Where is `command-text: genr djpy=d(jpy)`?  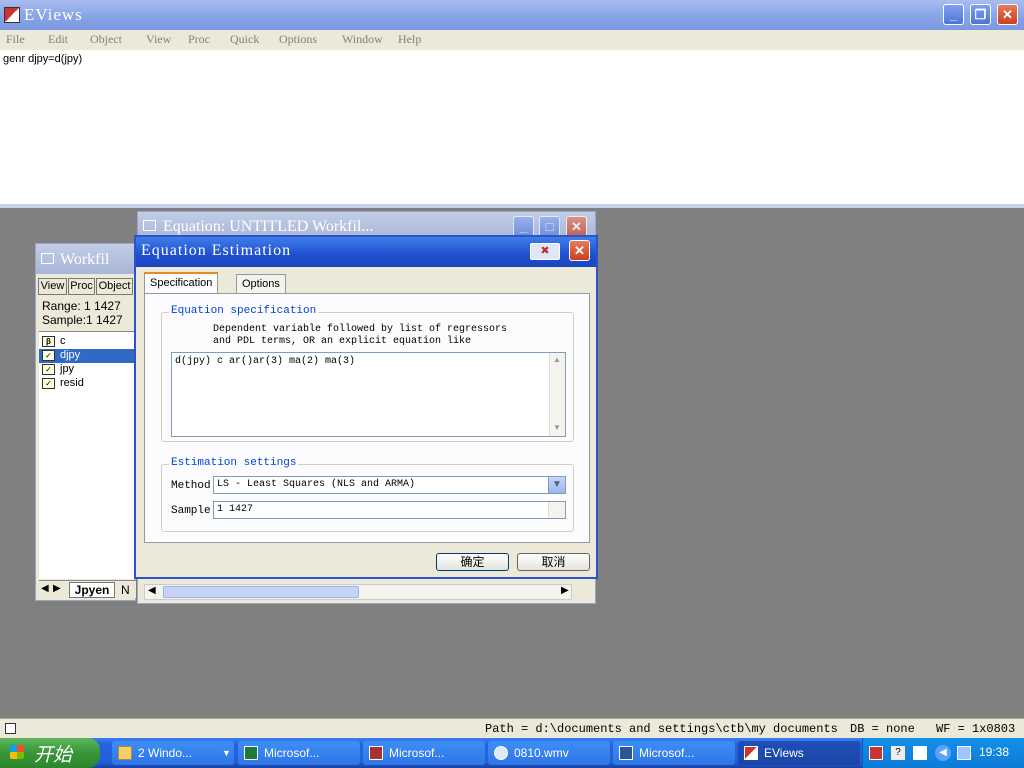
command-text: genr djpy=d(jpy) is located at coordinates (43, 59).